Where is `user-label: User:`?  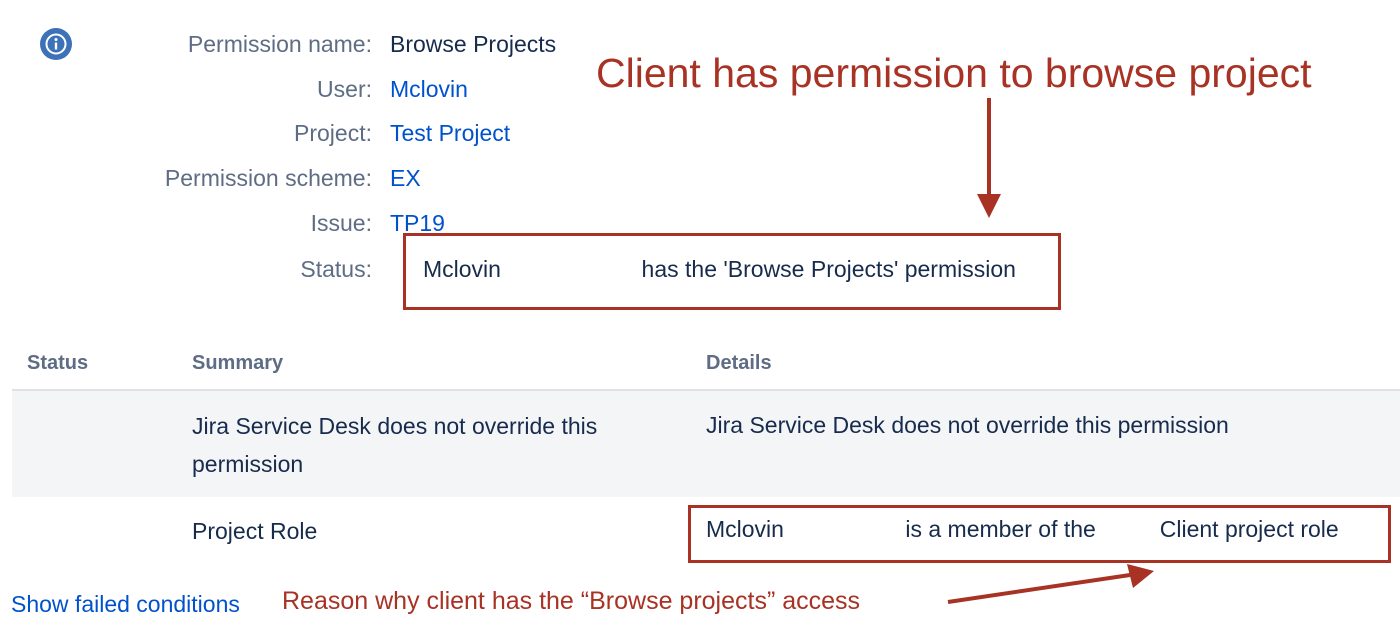 user-label: User: is located at coordinates (344, 89).